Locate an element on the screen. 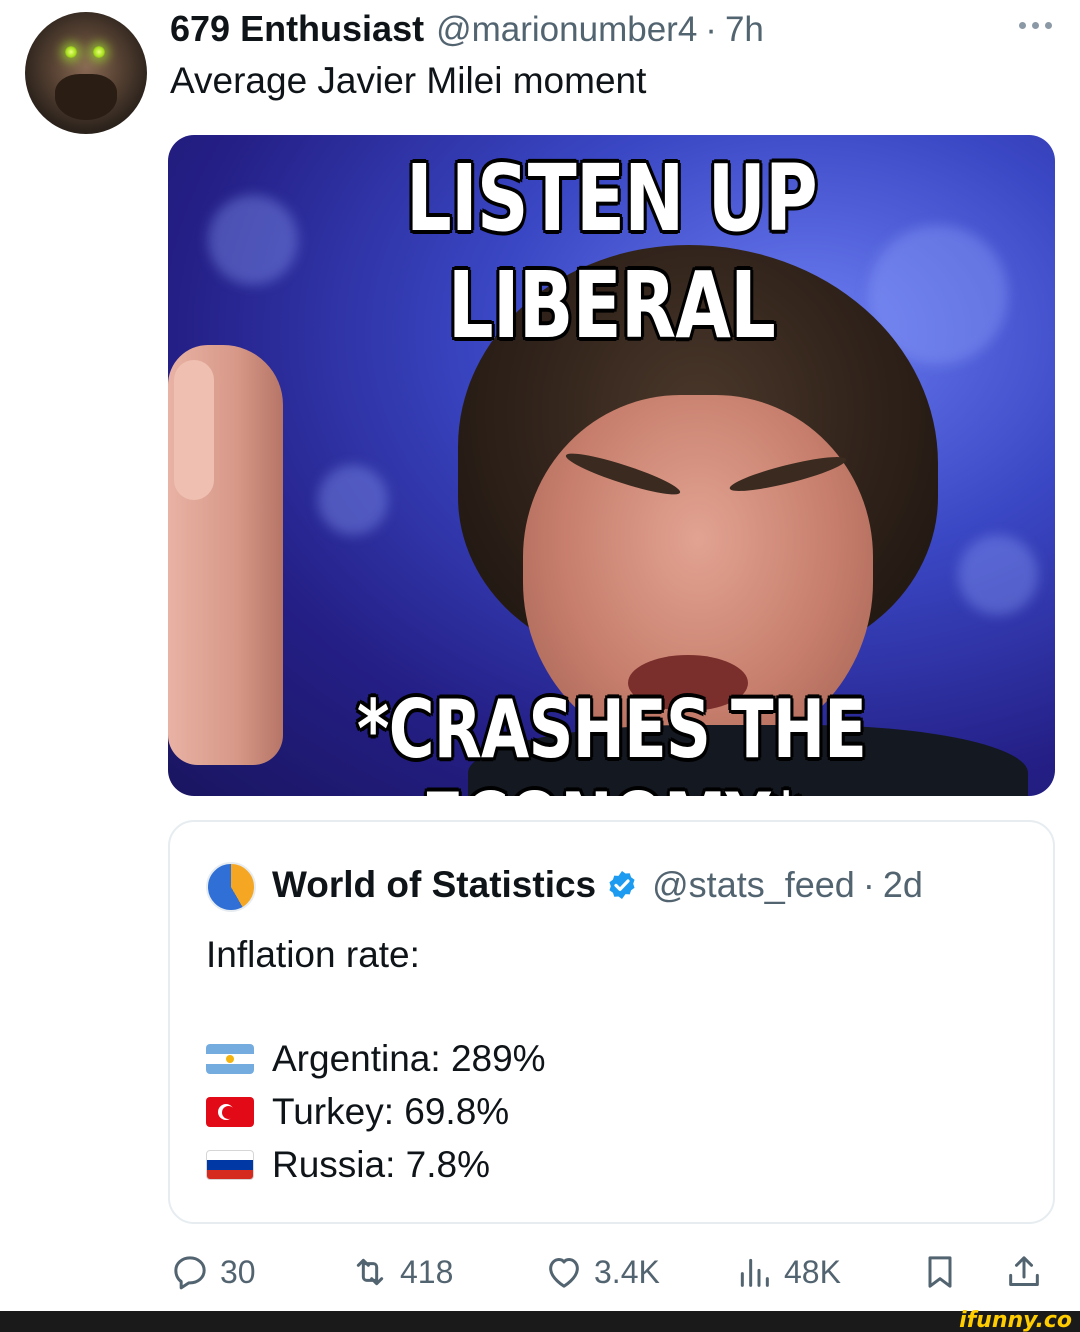 Image resolution: width=1080 pixels, height=1332 pixels. quote-handle: @stats_feed is located at coordinates (753, 884).